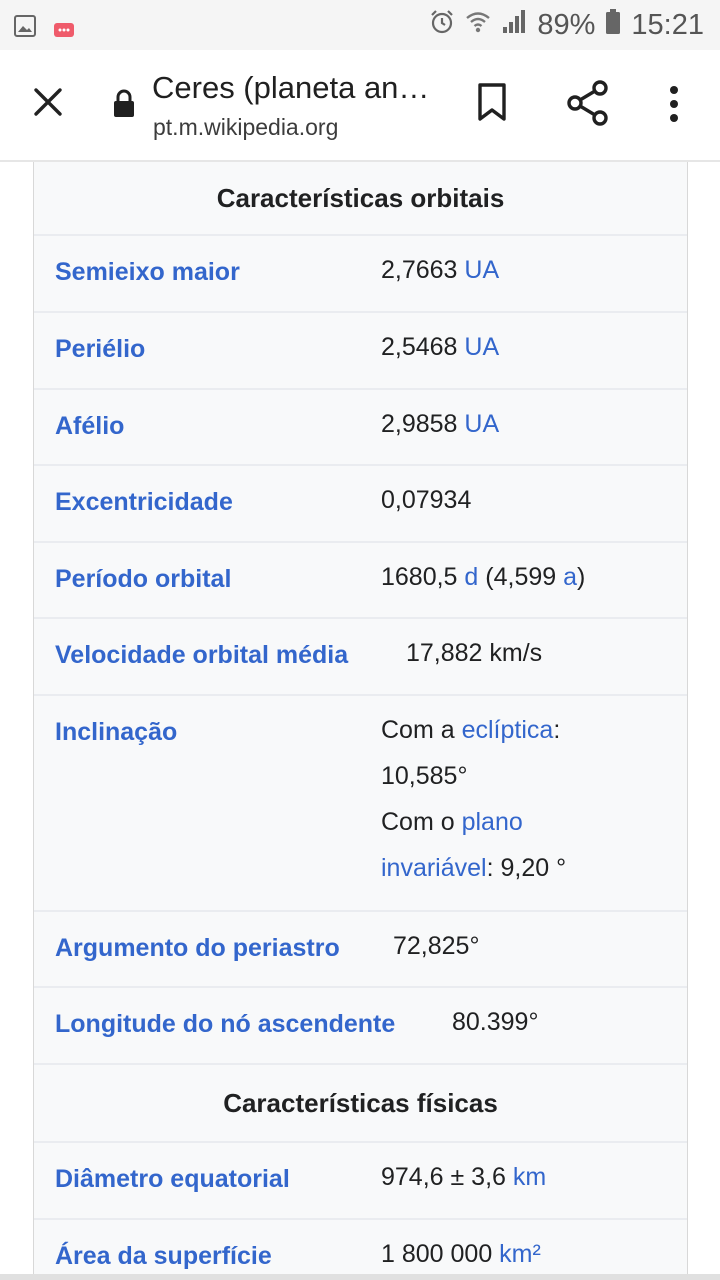  What do you see at coordinates (434, 868) in the screenshot?
I see `link-plano-invariavel-cont: invariável` at bounding box center [434, 868].